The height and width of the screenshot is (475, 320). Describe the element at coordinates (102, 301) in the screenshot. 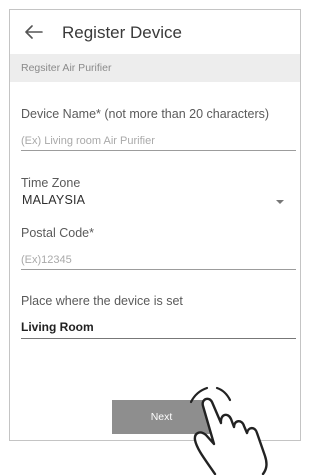

I see `place-label: Place where the device is set` at that location.